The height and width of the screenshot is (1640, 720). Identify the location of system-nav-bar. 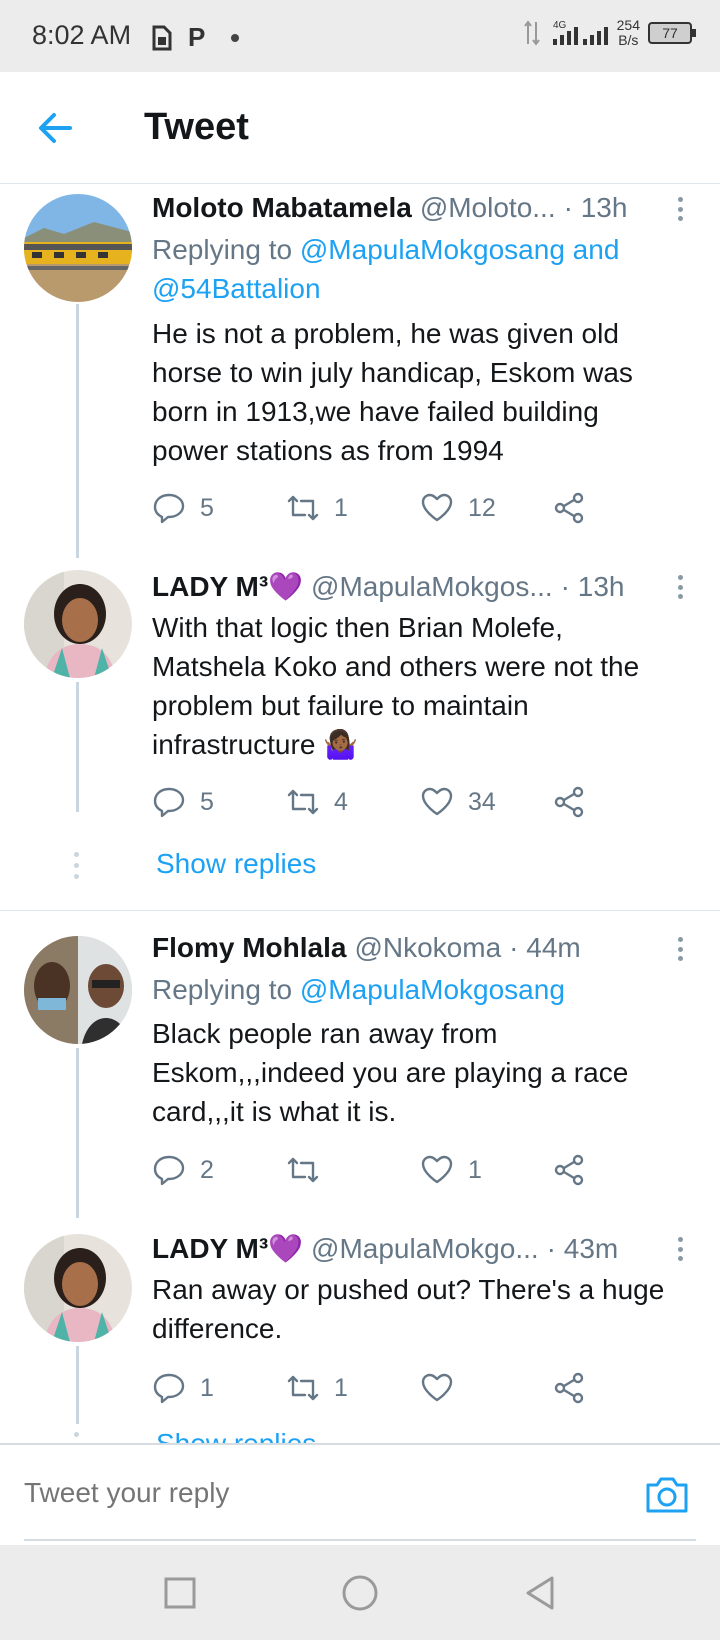
(360, 1592).